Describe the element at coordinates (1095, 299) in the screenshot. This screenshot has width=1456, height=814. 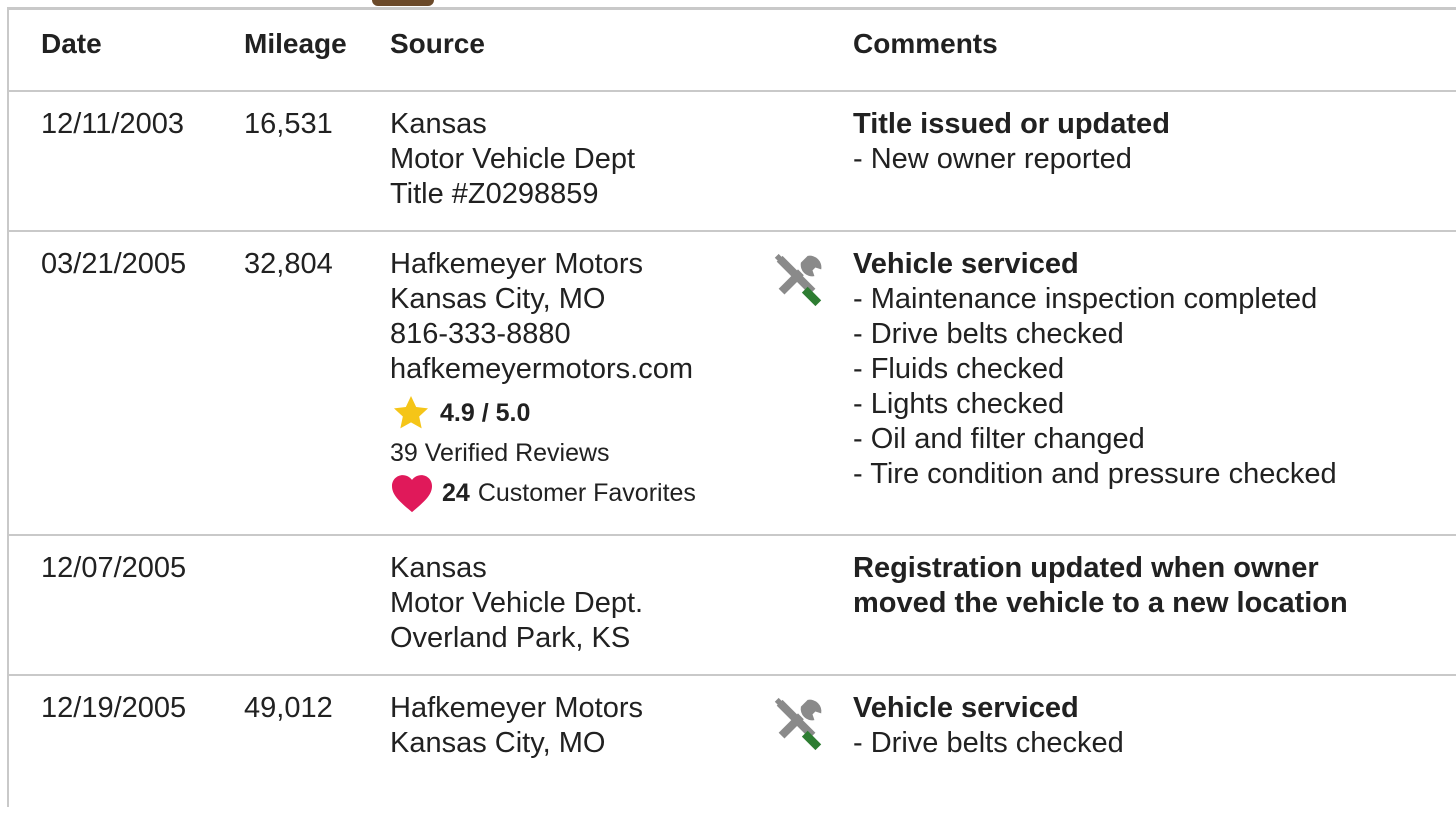
I see `comment-item: Maintenance inspection completed` at that location.